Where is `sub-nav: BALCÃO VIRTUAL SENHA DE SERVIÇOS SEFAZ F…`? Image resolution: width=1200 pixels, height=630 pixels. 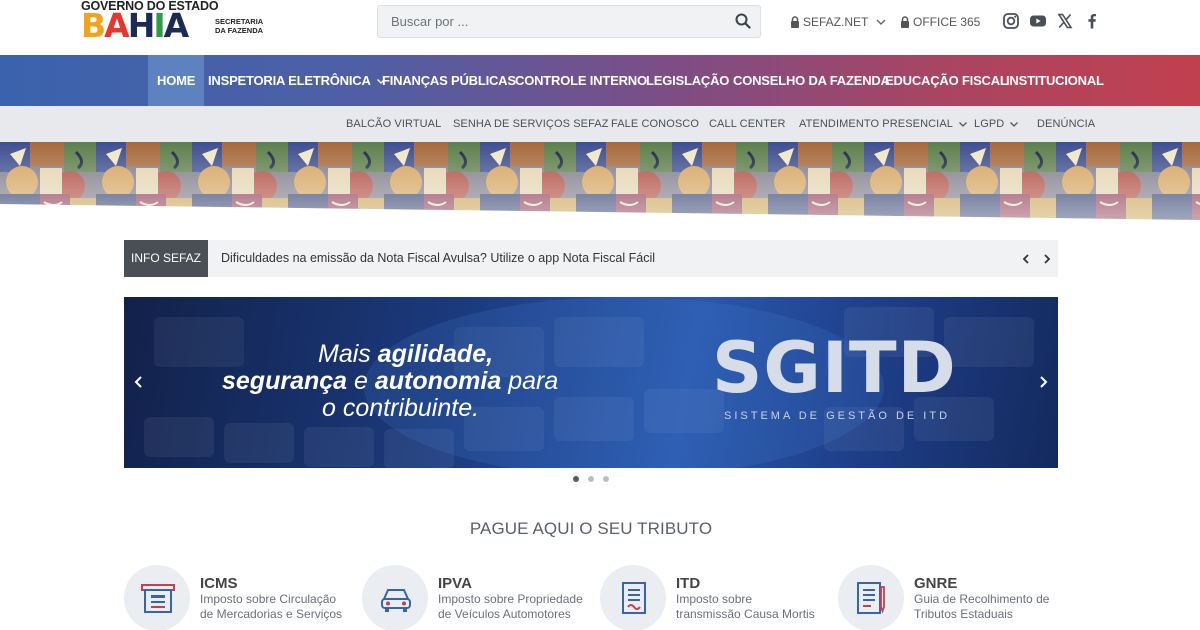
sub-nav: BALCÃO VIRTUAL SENHA DE SERVIÇOS SEFAZ F… is located at coordinates (600, 124).